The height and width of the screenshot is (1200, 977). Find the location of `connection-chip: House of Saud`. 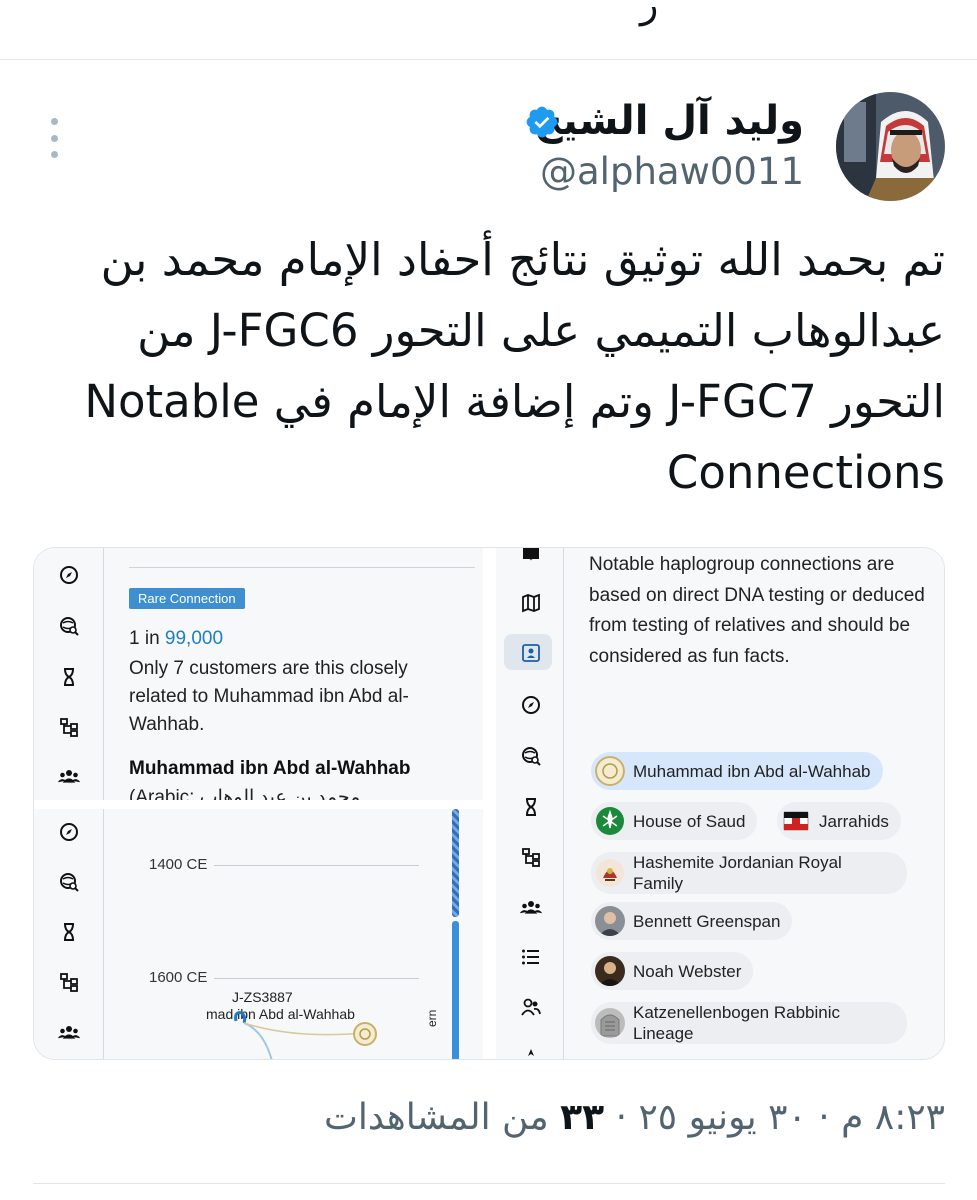

connection-chip: House of Saud is located at coordinates (674, 821).